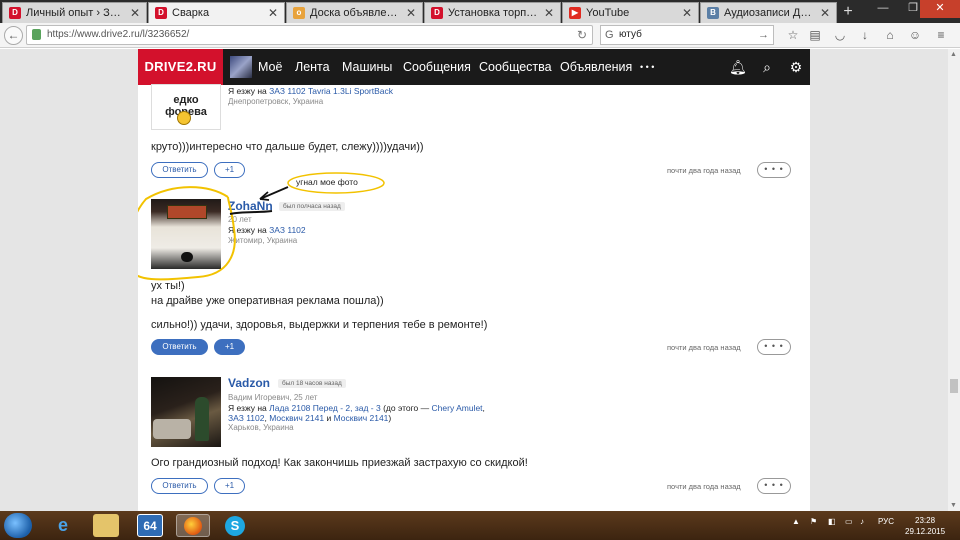 The image size is (960, 540). I want to click on skype-icon: S, so click(235, 525).